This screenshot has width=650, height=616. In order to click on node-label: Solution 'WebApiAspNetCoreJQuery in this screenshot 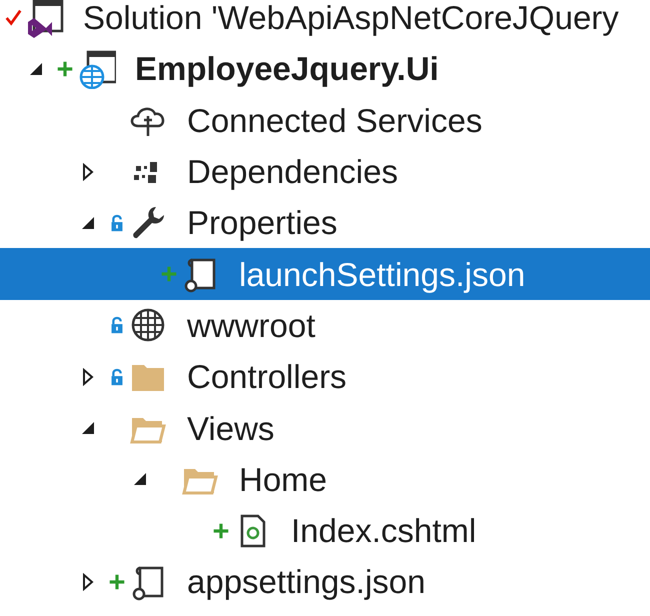, I will do `click(351, 17)`.